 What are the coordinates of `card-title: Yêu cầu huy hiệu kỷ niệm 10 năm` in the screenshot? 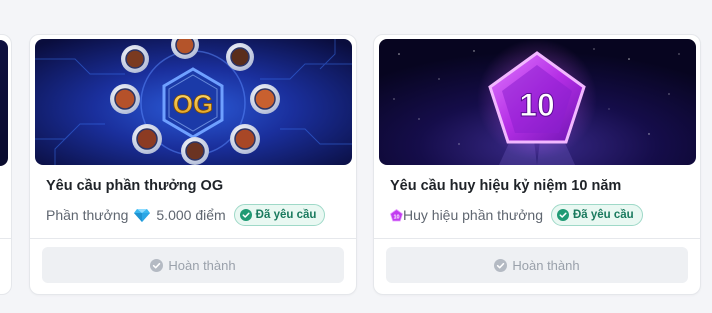 It's located at (506, 186).